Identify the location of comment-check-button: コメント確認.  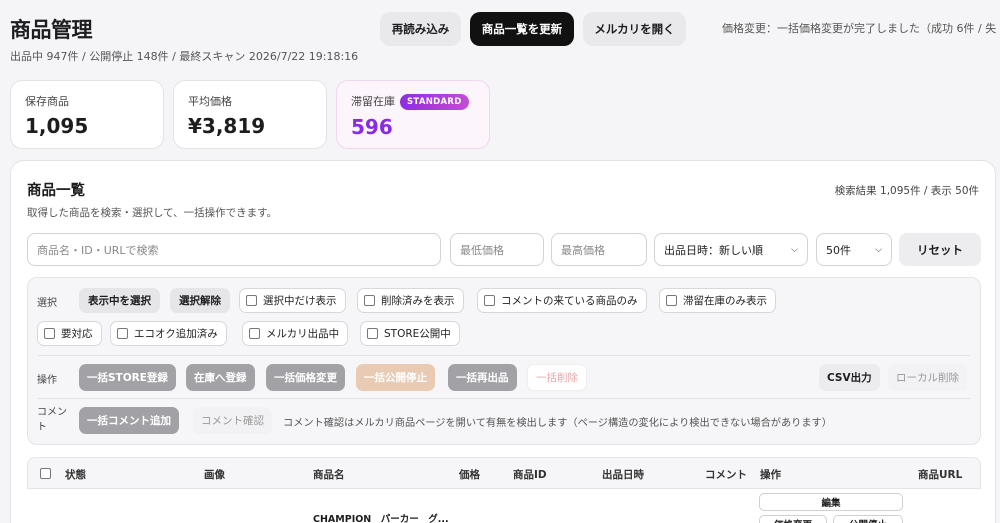
(232, 420).